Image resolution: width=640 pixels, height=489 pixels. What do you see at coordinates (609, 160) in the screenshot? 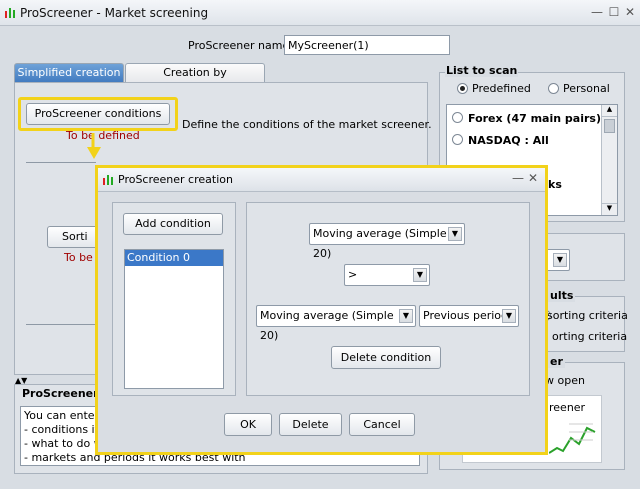
I see `list-scrollbar: ▲ ▼` at bounding box center [609, 160].